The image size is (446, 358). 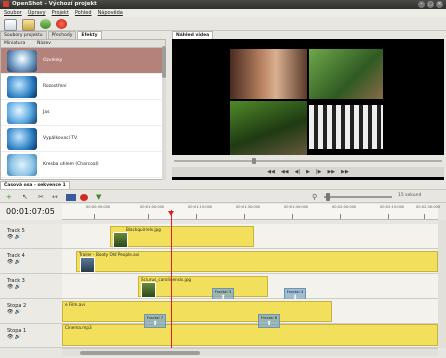 What do you see at coordinates (110, 13) in the screenshot?
I see `menu-help: Nápověda` at bounding box center [110, 13].